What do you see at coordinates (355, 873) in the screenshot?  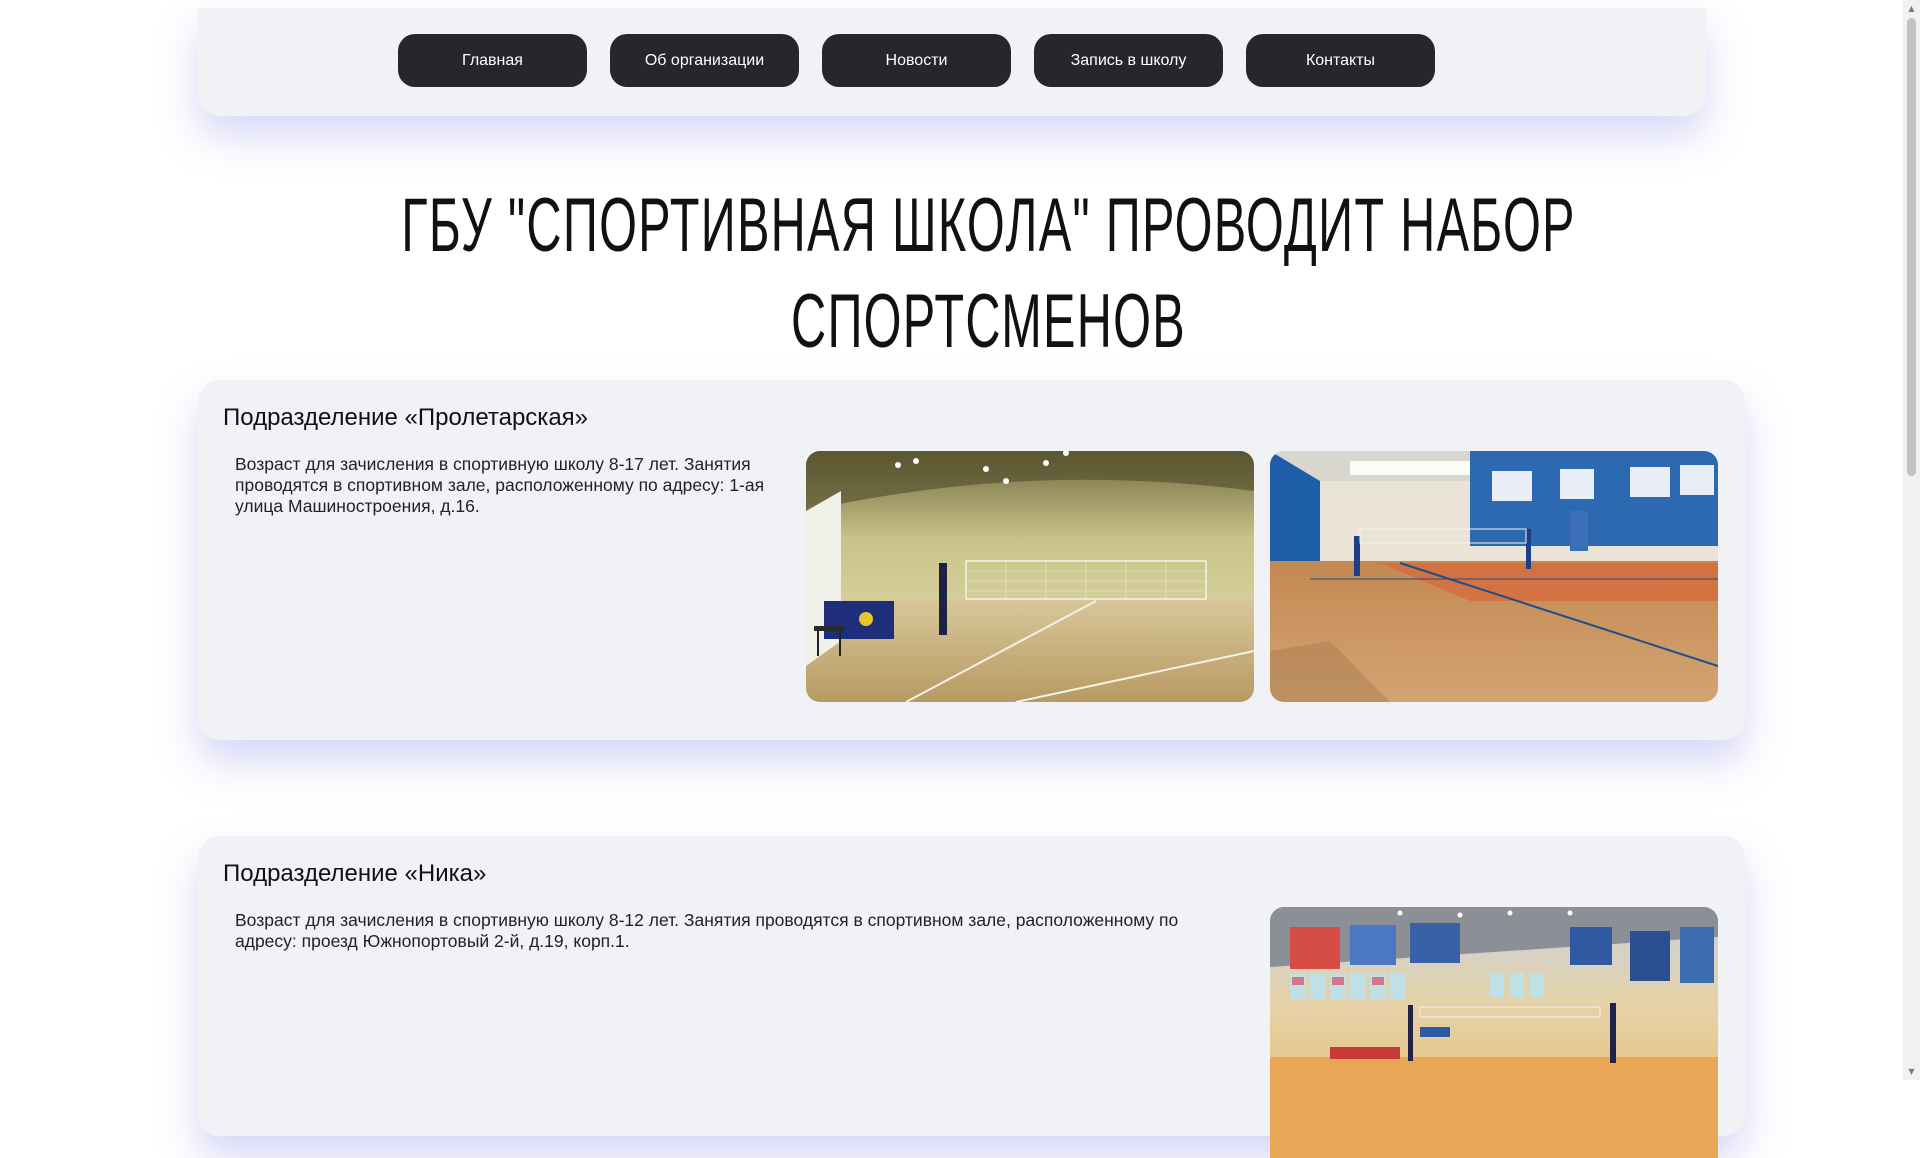 I see `section-title: Подразделение «Ника»` at bounding box center [355, 873].